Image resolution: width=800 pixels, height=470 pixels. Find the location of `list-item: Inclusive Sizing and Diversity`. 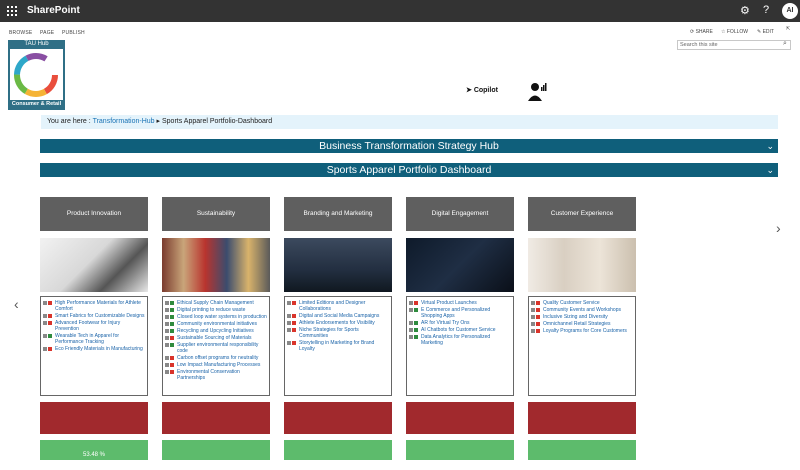

list-item: Inclusive Sizing and Diversity is located at coordinates (582, 317).